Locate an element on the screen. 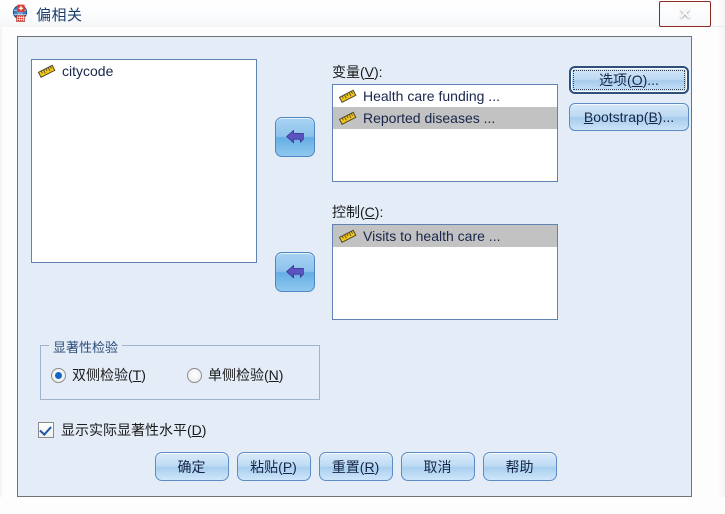  backdrop-right-edge is located at coordinates (720, 257).